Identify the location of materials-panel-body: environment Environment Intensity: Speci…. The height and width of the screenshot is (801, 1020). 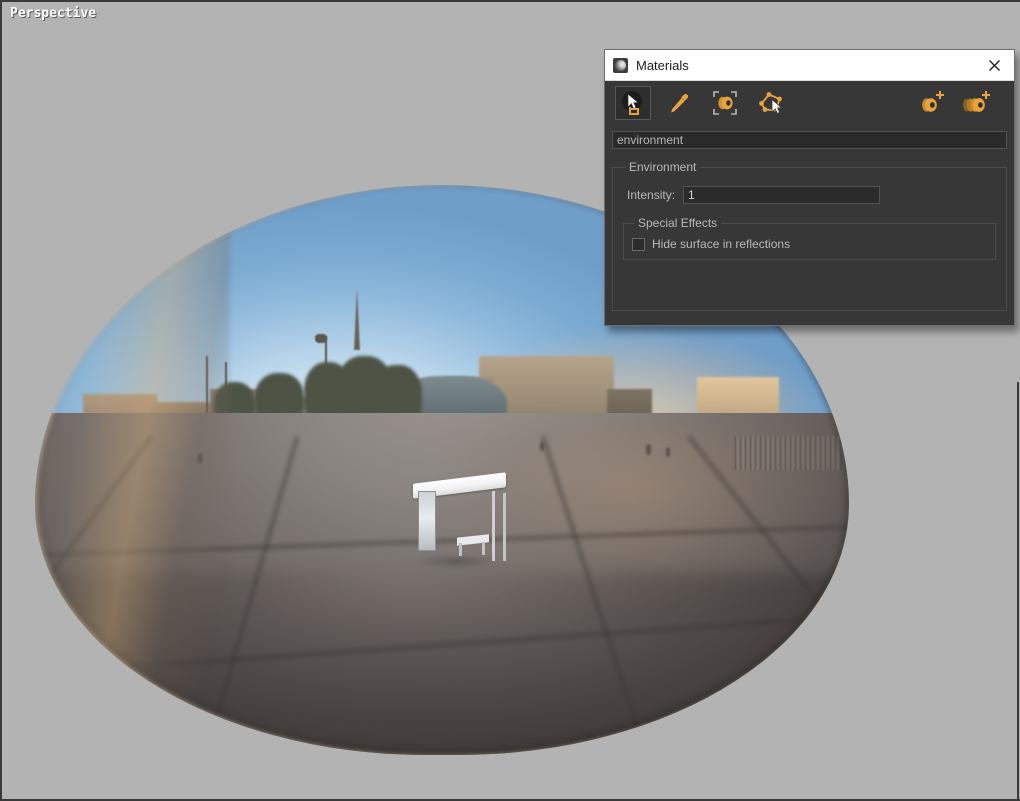
(809, 218).